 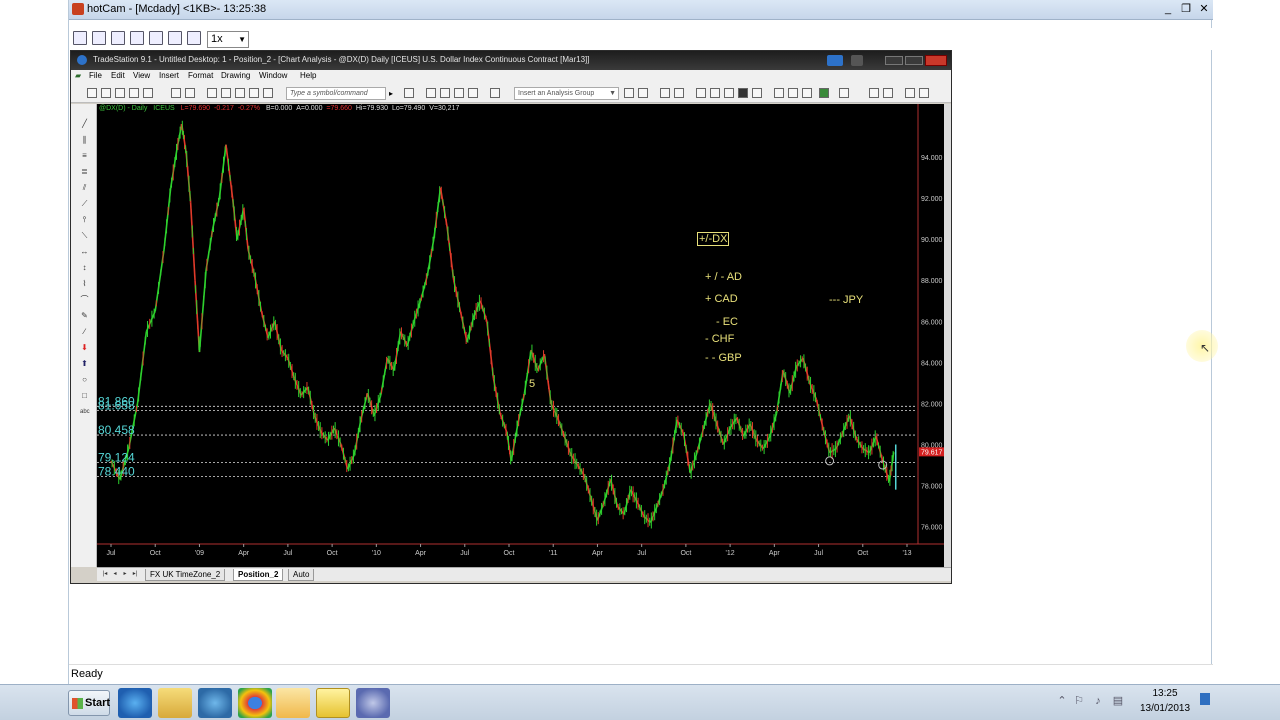 What do you see at coordinates (84, 316) in the screenshot?
I see `pencil-icon: ✎` at bounding box center [84, 316].